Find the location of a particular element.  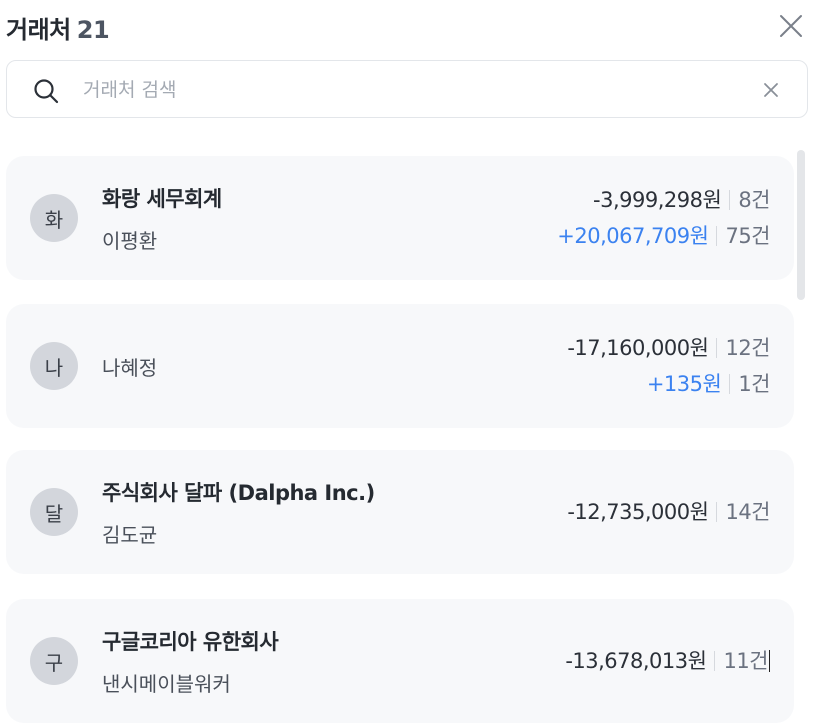

vendor-amounts: -3,999,298원 8건 +20,067,709원 75건 is located at coordinates (663, 218).